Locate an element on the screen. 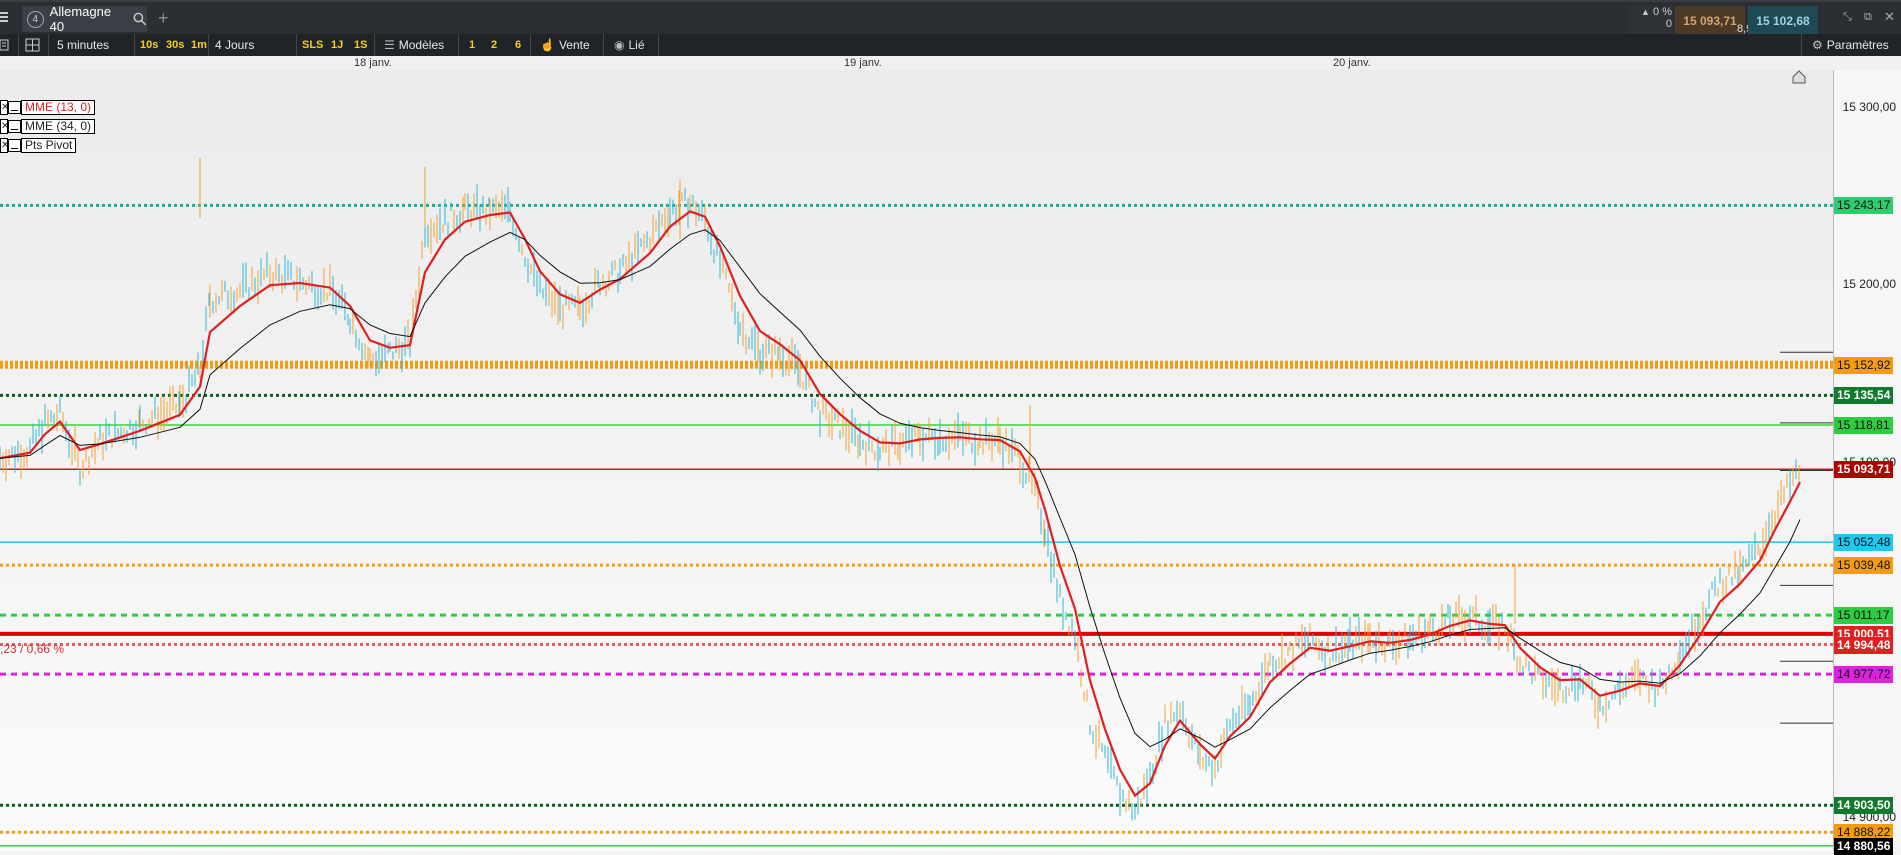  legend-label: MME (13, 0) is located at coordinates (58, 107).